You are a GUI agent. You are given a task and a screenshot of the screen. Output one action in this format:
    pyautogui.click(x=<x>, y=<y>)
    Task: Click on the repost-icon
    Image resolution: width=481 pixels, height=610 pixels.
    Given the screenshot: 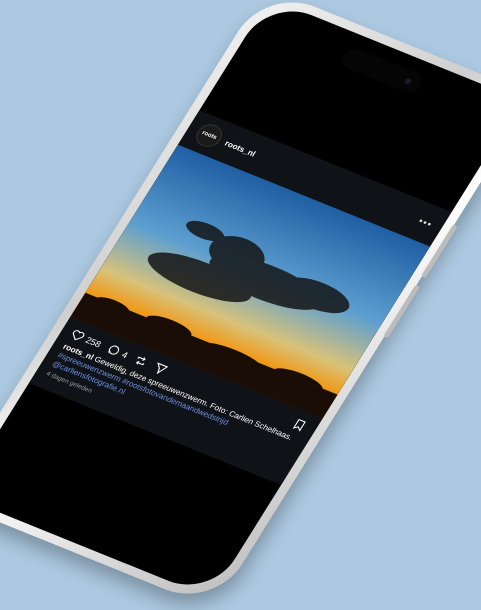 What is the action you would take?
    pyautogui.click(x=141, y=361)
    